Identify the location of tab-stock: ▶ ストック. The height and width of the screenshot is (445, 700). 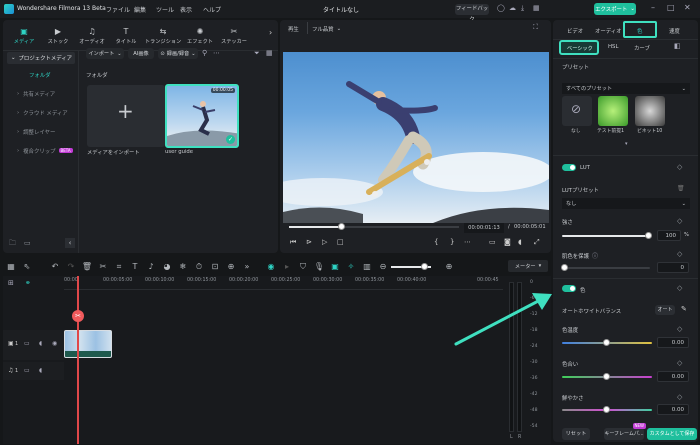
(58, 36).